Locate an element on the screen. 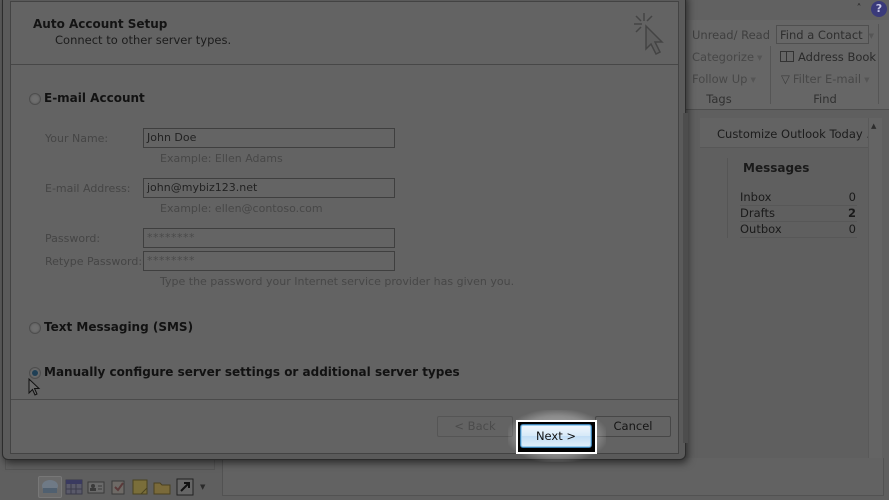 This screenshot has width=889, height=500. shortcuts-nav-button is located at coordinates (185, 487).